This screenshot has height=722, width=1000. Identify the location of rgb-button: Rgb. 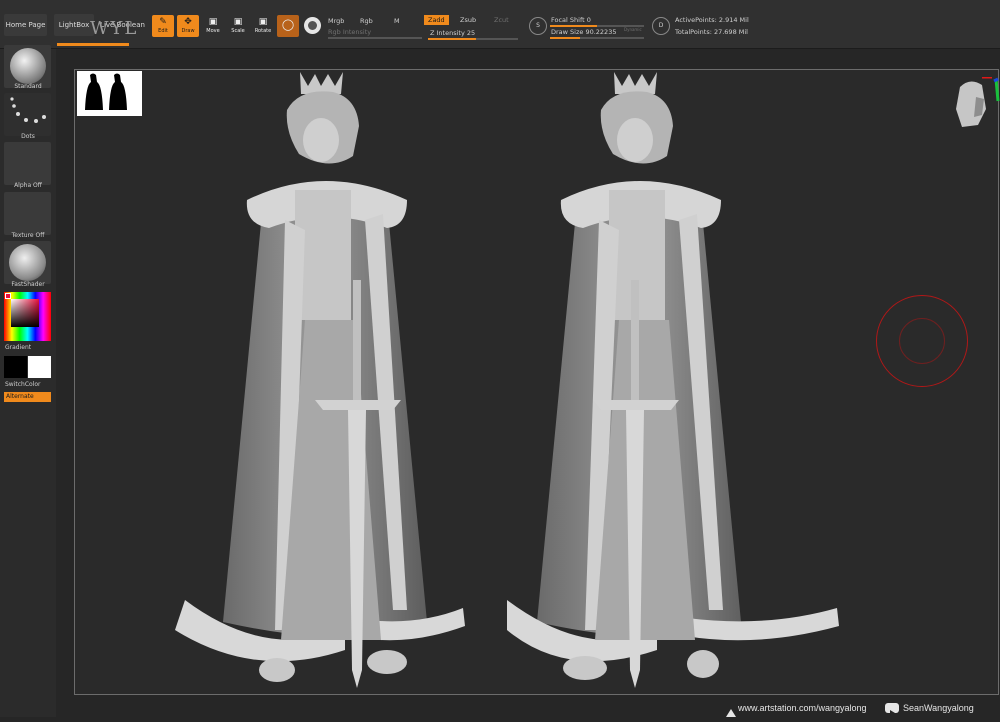
(366, 21).